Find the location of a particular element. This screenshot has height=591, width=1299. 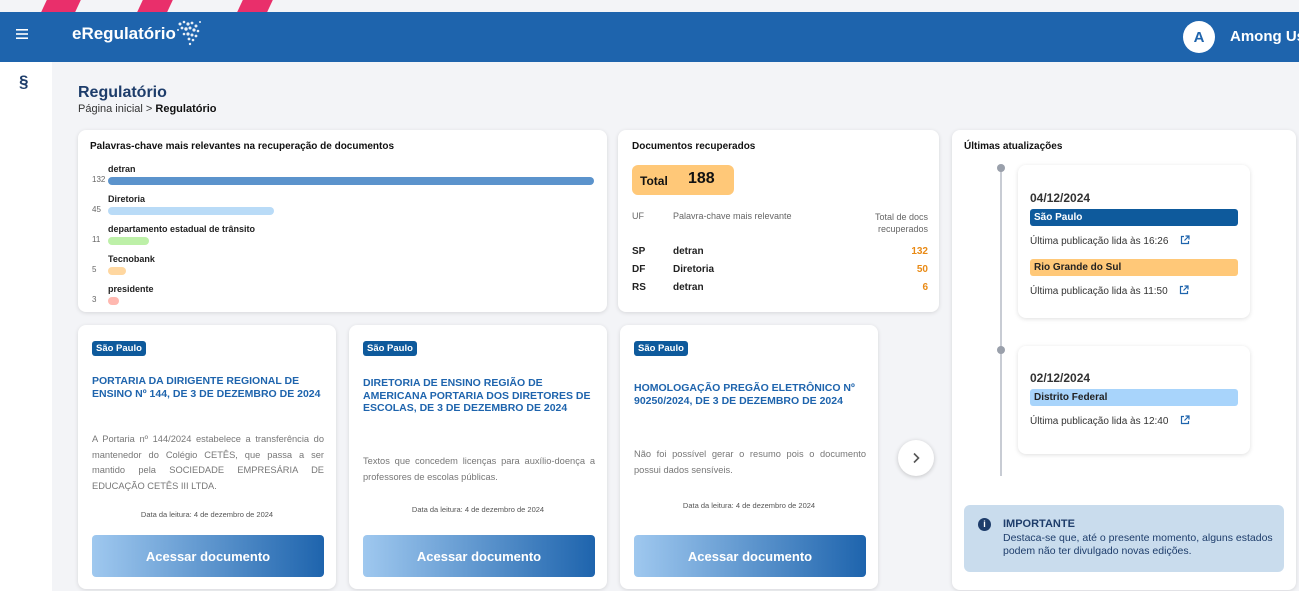

state-tag: Distrito Federal is located at coordinates (1134, 397).